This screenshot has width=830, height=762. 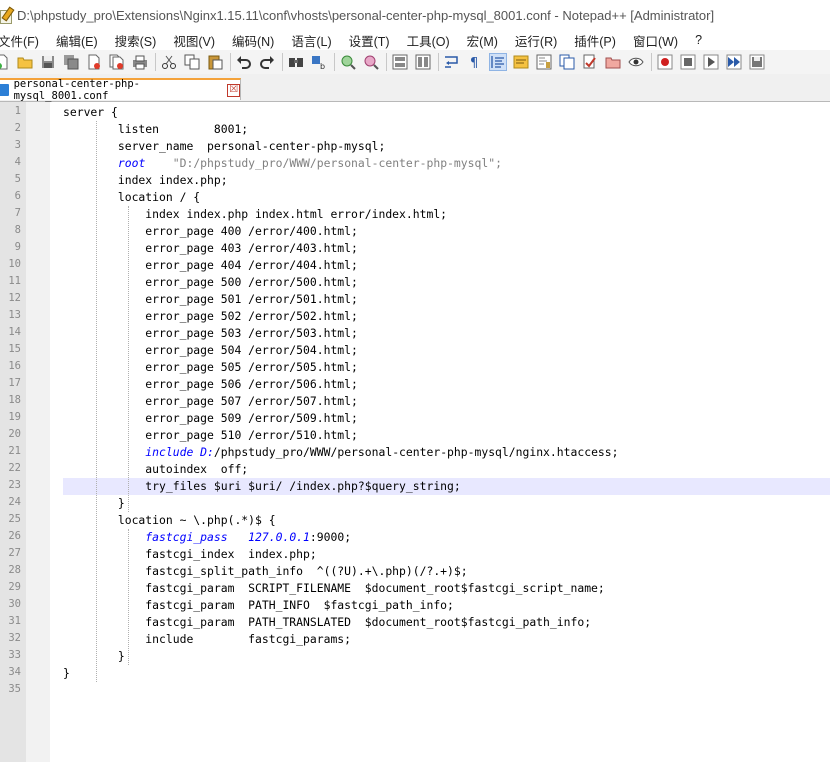 What do you see at coordinates (415, 537) in the screenshot?
I see `code-line: 26 fastcgi_pass 127.0.0.1:9000;` at bounding box center [415, 537].